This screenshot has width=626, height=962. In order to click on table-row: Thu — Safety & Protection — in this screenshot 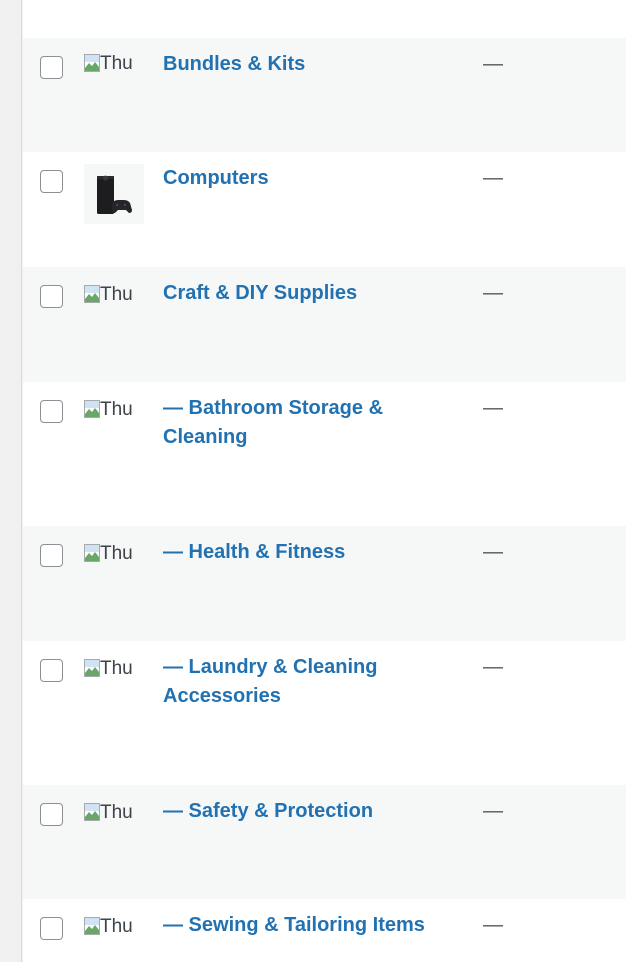, I will do `click(324, 842)`.